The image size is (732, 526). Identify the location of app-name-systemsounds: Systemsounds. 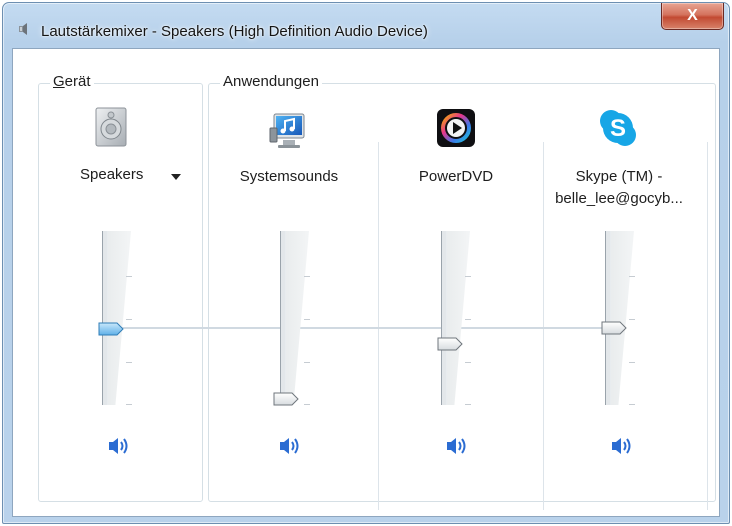
(289, 176).